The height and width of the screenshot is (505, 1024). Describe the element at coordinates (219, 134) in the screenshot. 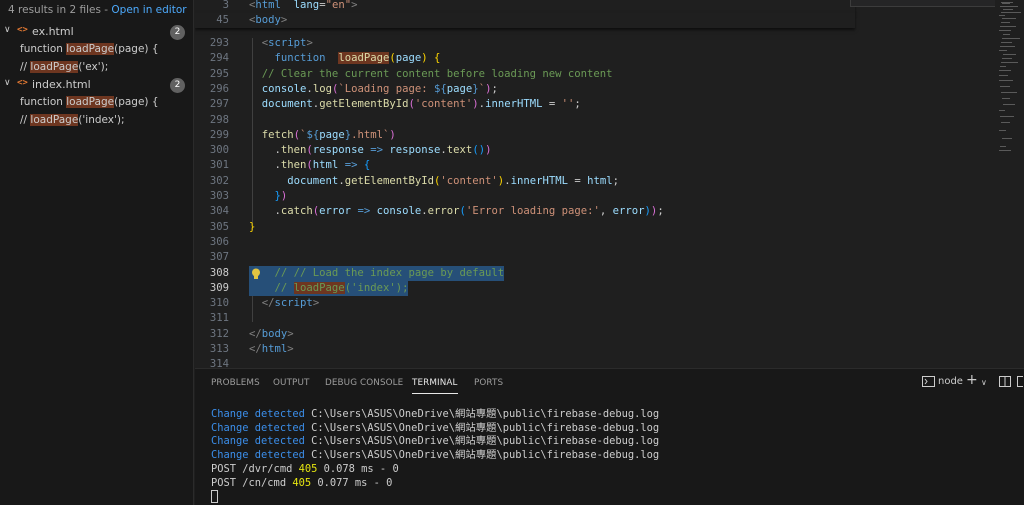

I see `line-number: 299` at that location.